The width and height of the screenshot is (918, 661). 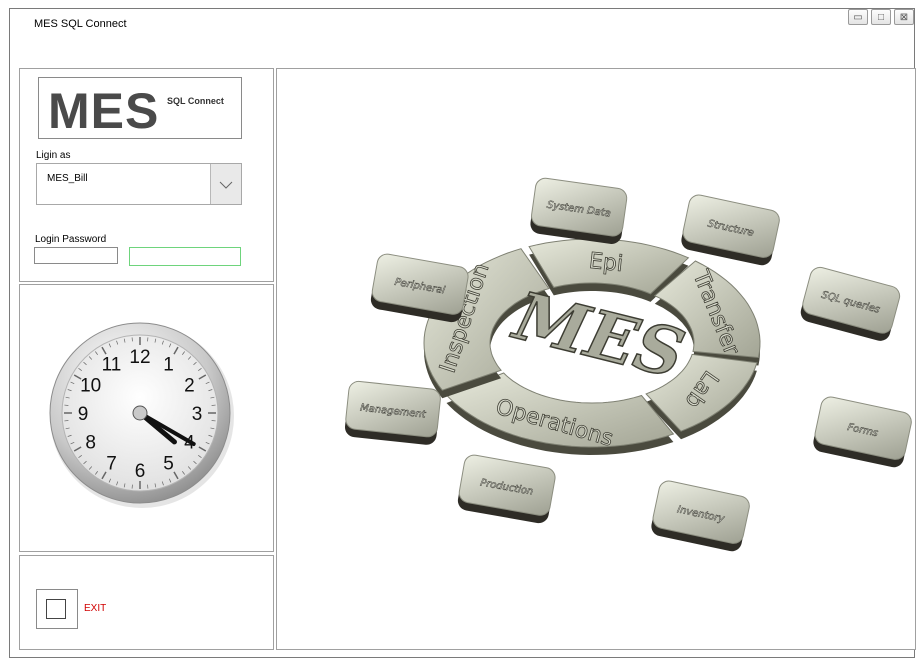 What do you see at coordinates (67, 178) in the screenshot?
I see `user-select-value: MES_Bill` at bounding box center [67, 178].